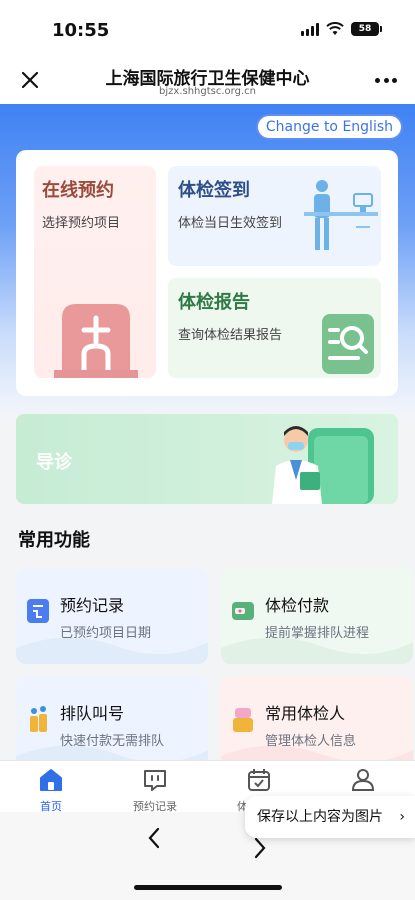 The height and width of the screenshot is (900, 415). I want to click on chat-icon, so click(155, 780).